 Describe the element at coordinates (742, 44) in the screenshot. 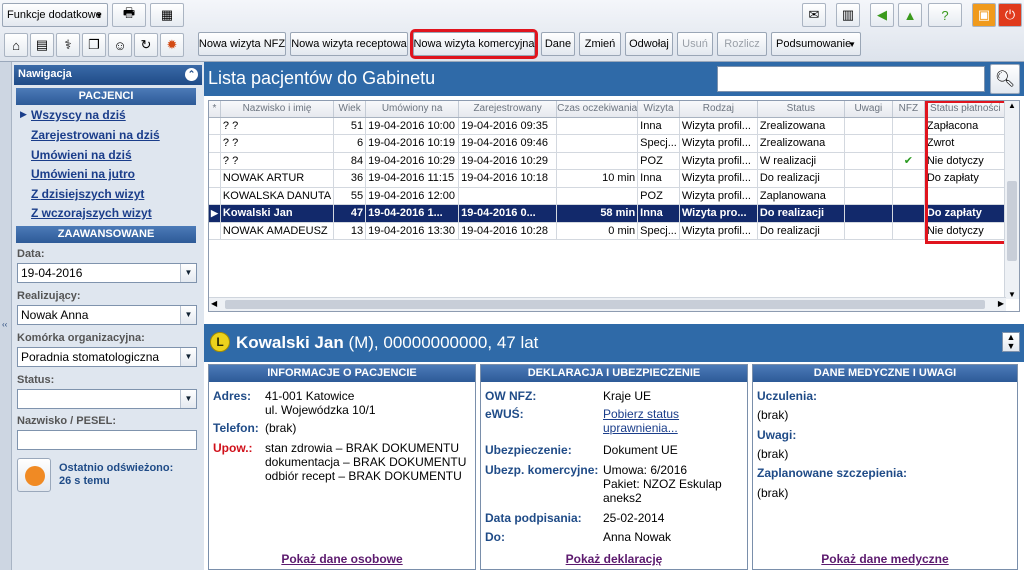

I see `settle-button: Rozlicz` at that location.